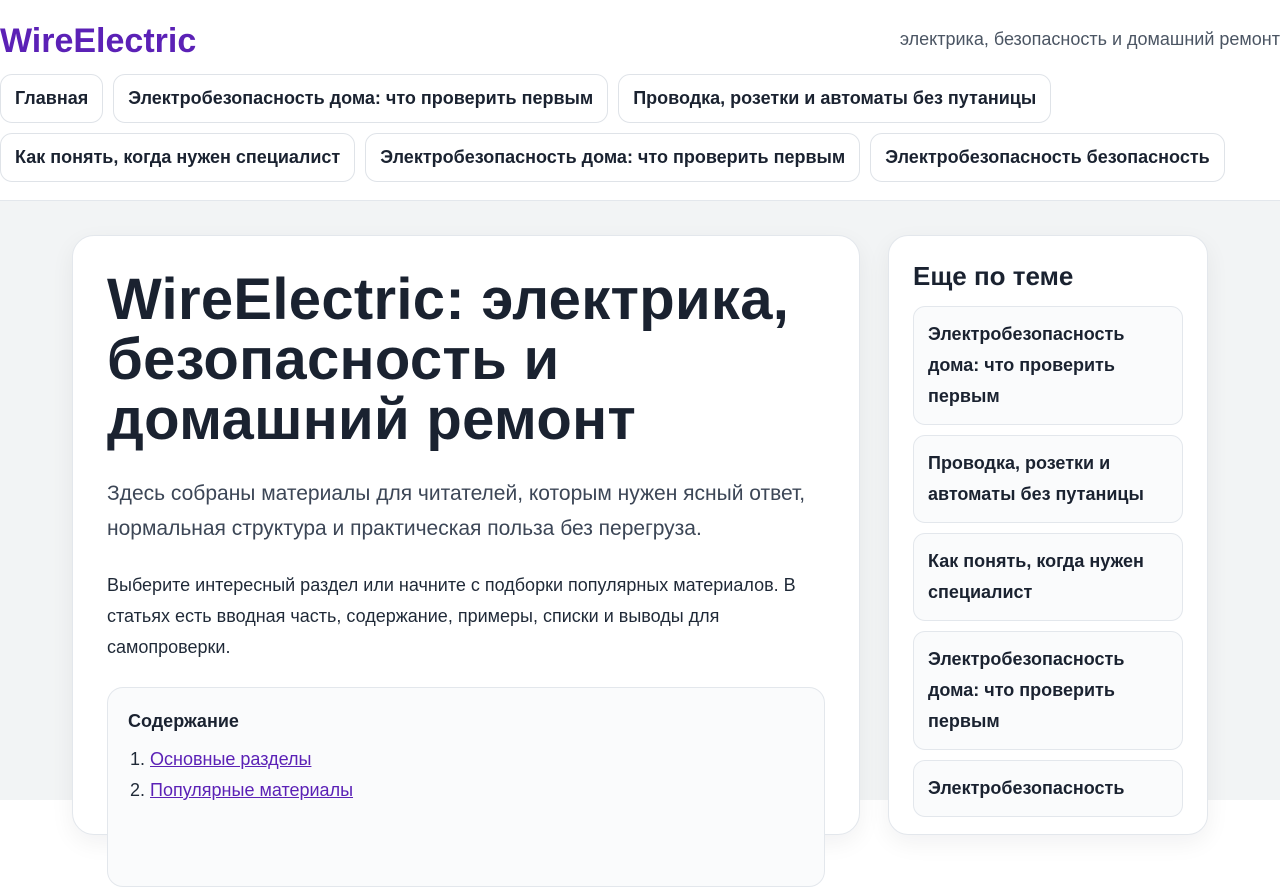  Describe the element at coordinates (183, 721) in the screenshot. I see `toc-title: Содержание` at that location.